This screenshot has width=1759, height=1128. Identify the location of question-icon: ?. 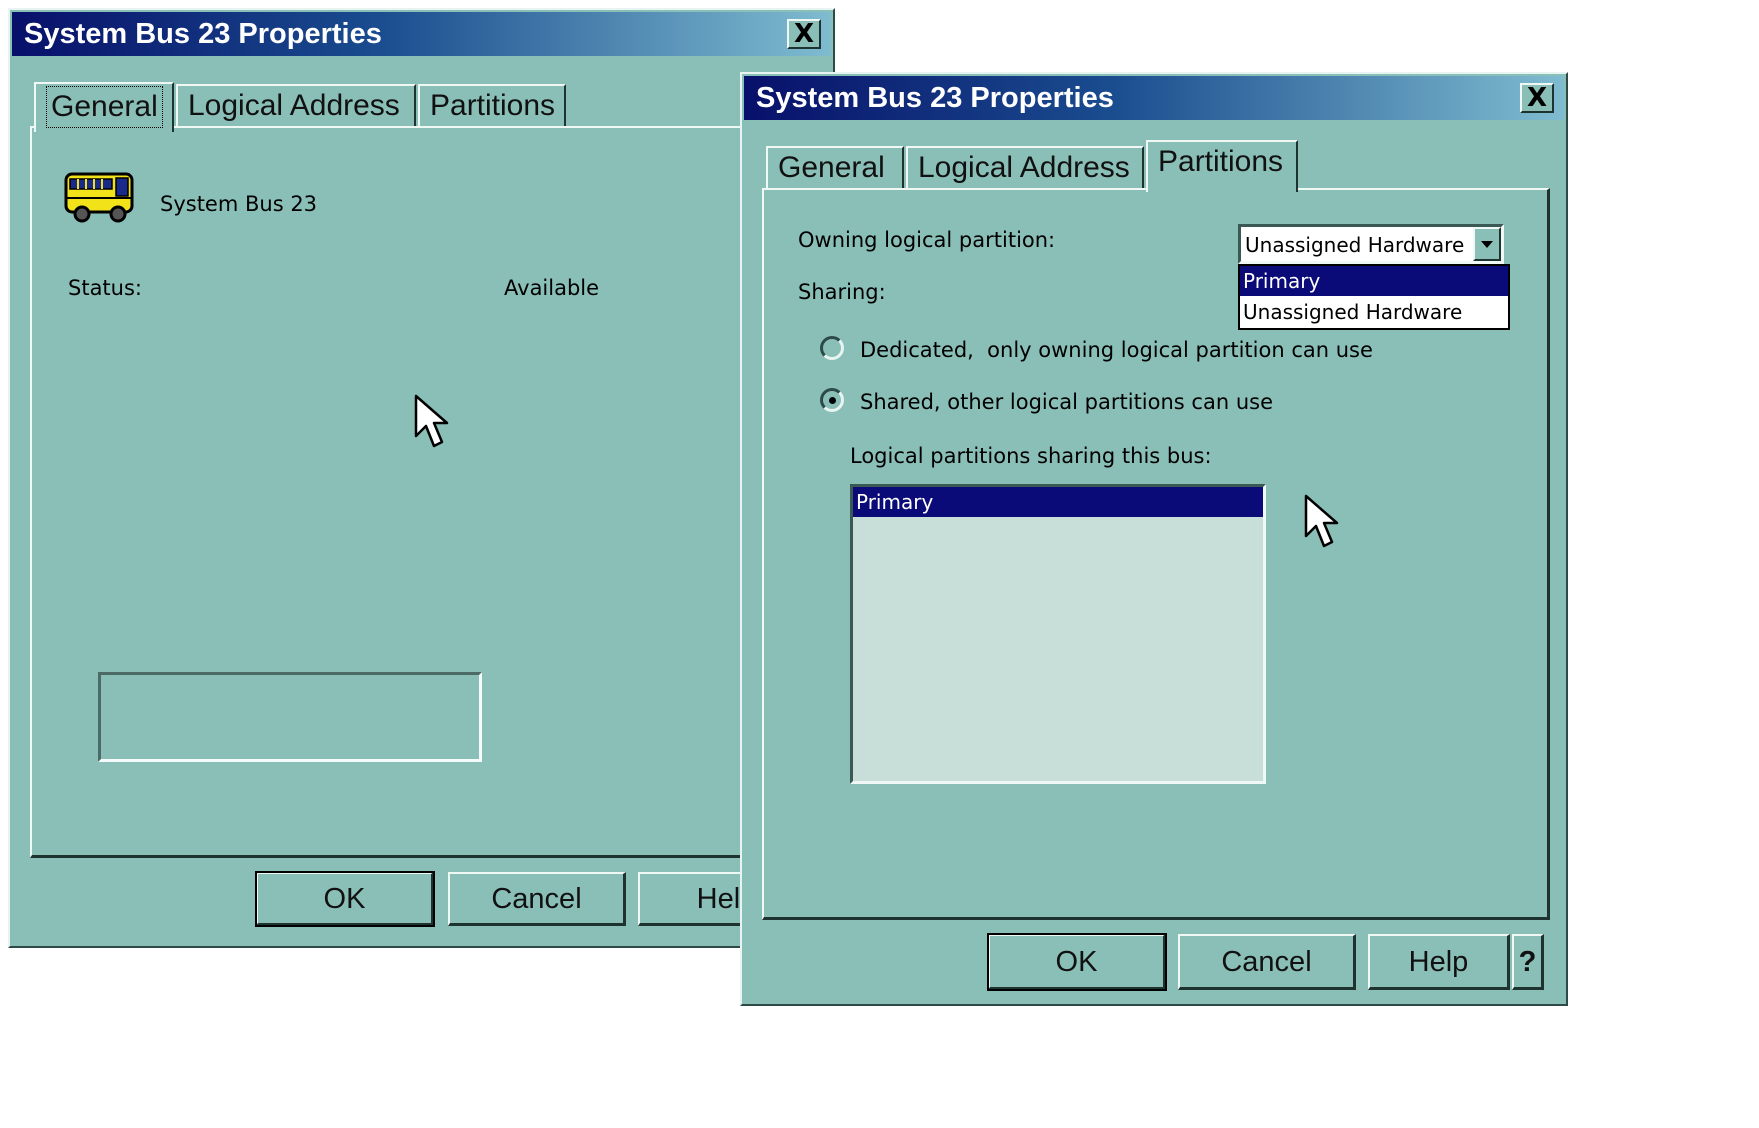
(1527, 962).